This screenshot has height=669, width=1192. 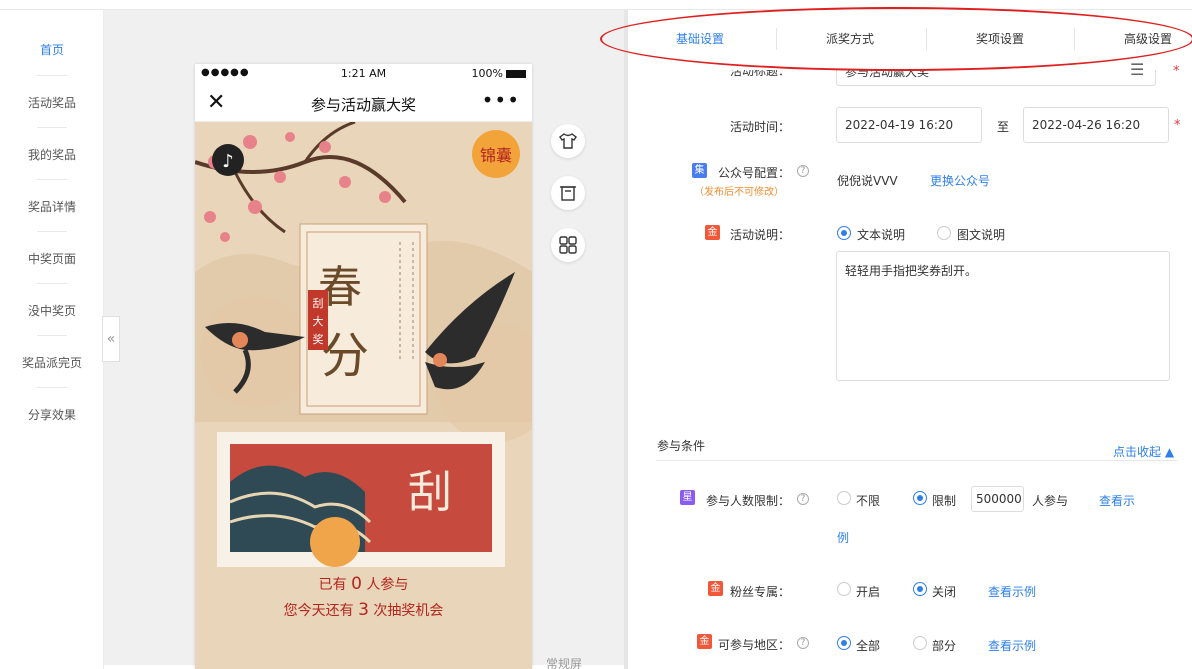 What do you see at coordinates (1143, 451) in the screenshot?
I see `collapse-section-link: 点击收起 ▲` at bounding box center [1143, 451].